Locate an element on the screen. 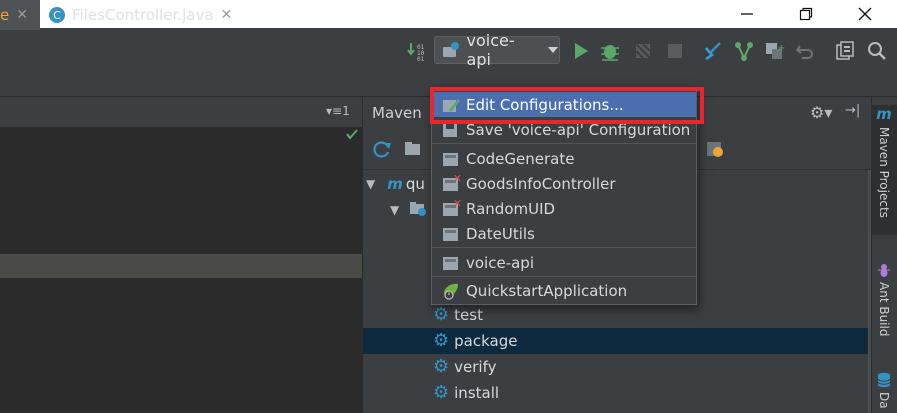  menu-item-codegenerate: CodeGenerate is located at coordinates (564, 158).